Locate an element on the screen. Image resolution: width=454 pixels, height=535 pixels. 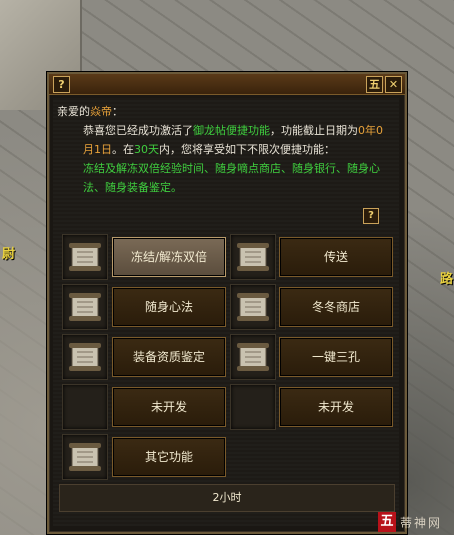
scene-side-text-left: 尉 is located at coordinates (9, 254).